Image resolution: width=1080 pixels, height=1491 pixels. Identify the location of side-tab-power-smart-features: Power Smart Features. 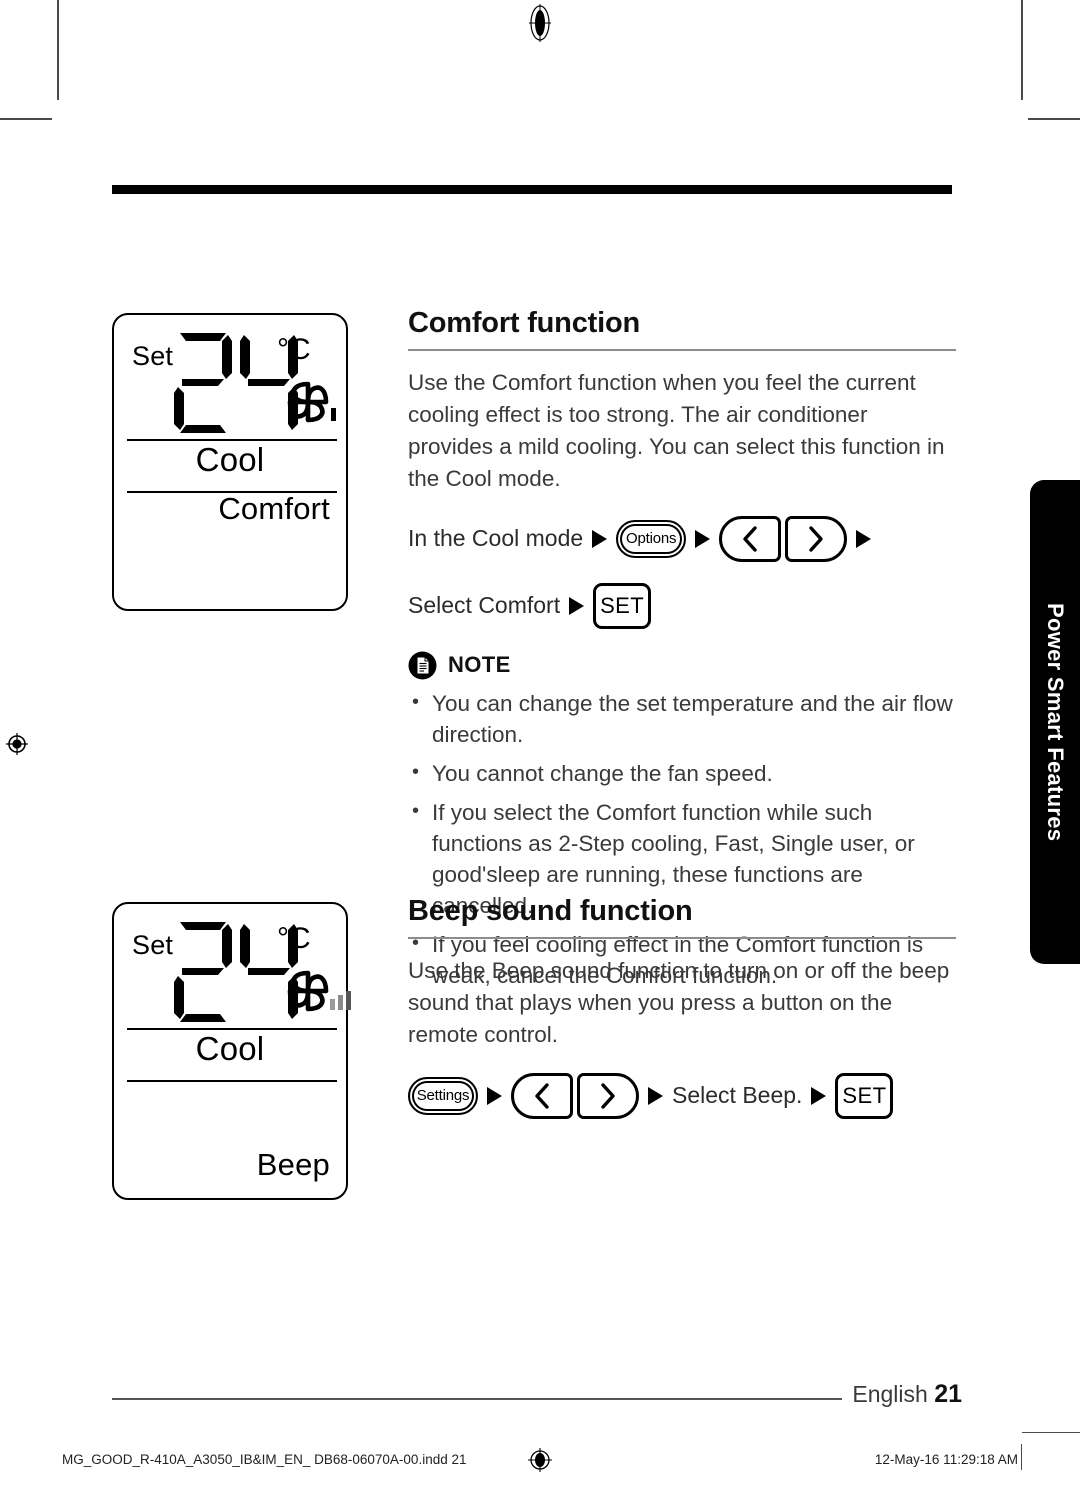
(1055, 722).